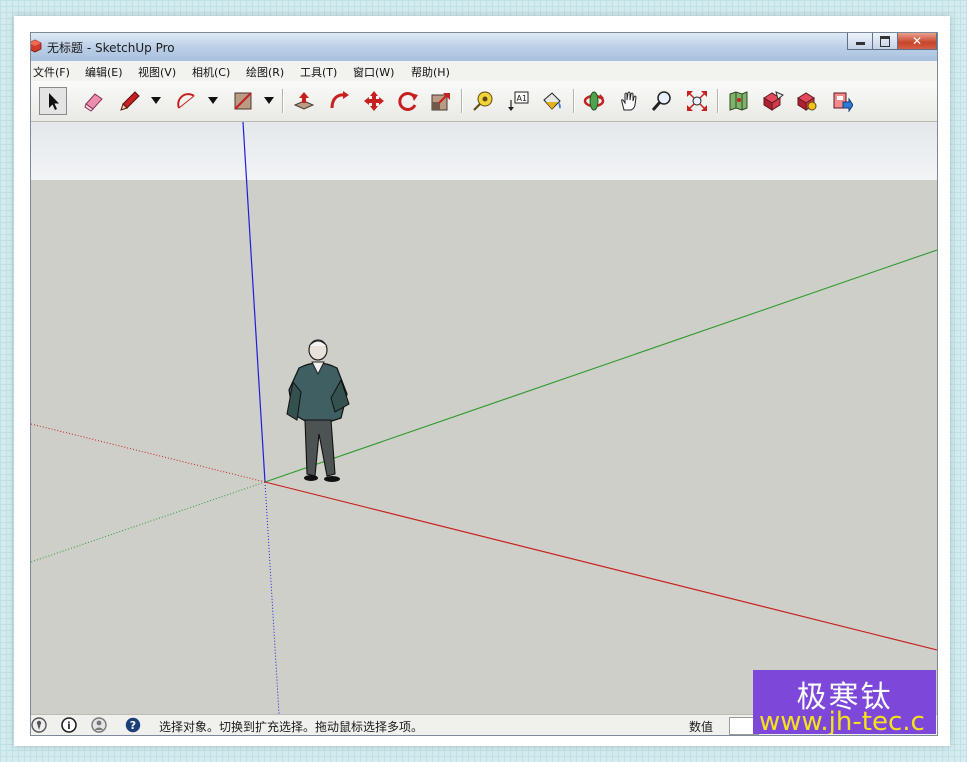 This screenshot has width=967, height=762. I want to click on window-title: 无标题 - SketchUp Pro, so click(111, 48).